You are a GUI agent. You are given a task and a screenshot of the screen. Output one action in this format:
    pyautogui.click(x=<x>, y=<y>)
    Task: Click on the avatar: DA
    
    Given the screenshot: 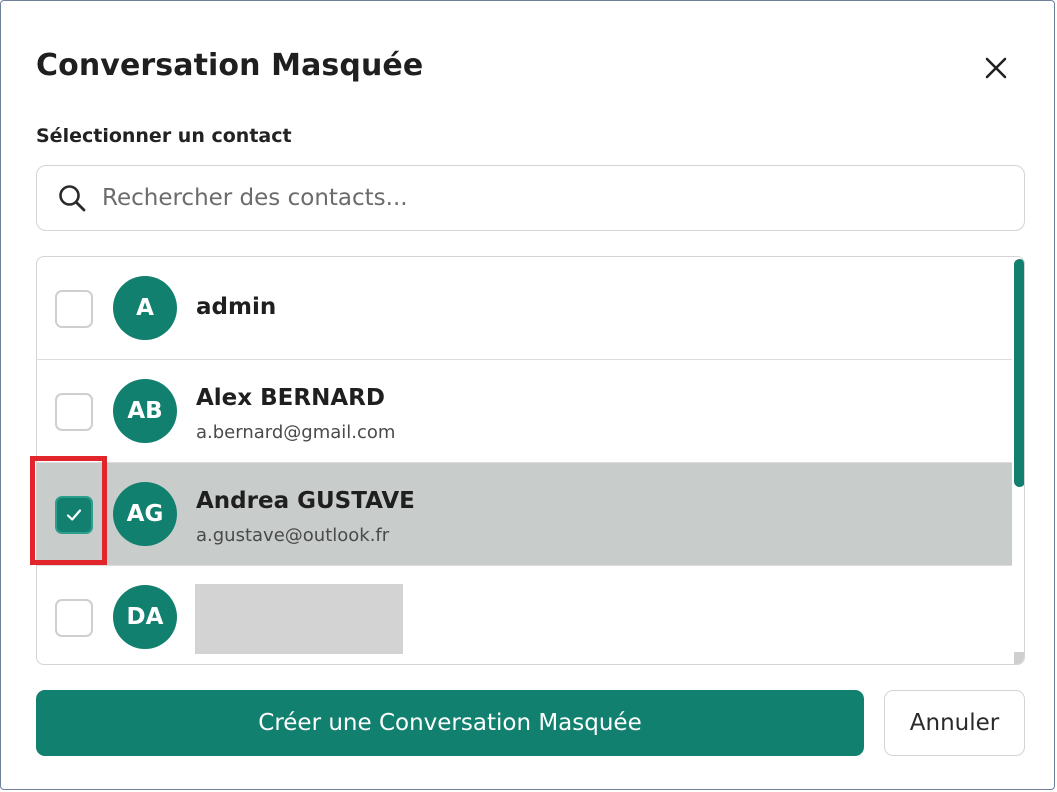 What is the action you would take?
    pyautogui.click(x=145, y=617)
    